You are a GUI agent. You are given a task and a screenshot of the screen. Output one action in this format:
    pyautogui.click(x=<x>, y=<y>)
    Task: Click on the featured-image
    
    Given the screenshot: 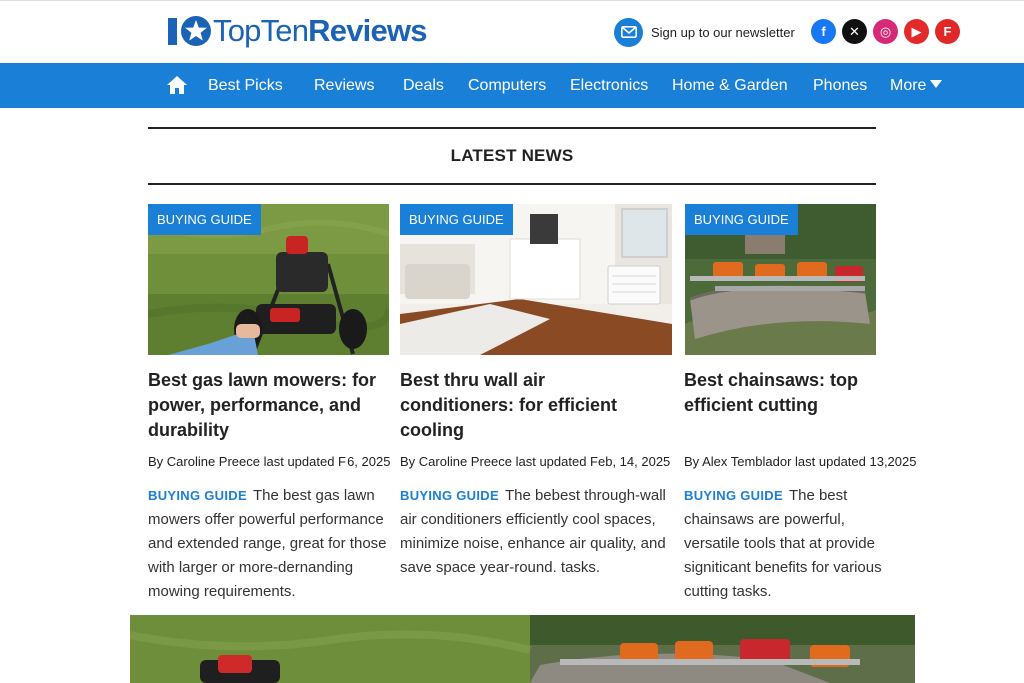 What is the action you would take?
    pyautogui.click(x=522, y=649)
    